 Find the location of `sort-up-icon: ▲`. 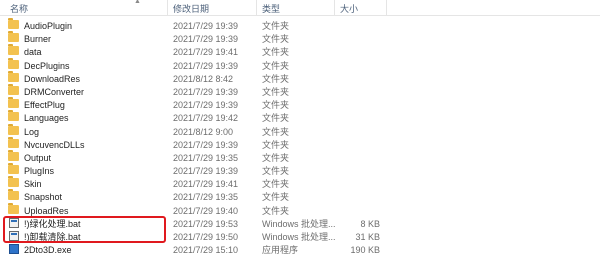

sort-up-icon: ▲ is located at coordinates (137, 2).